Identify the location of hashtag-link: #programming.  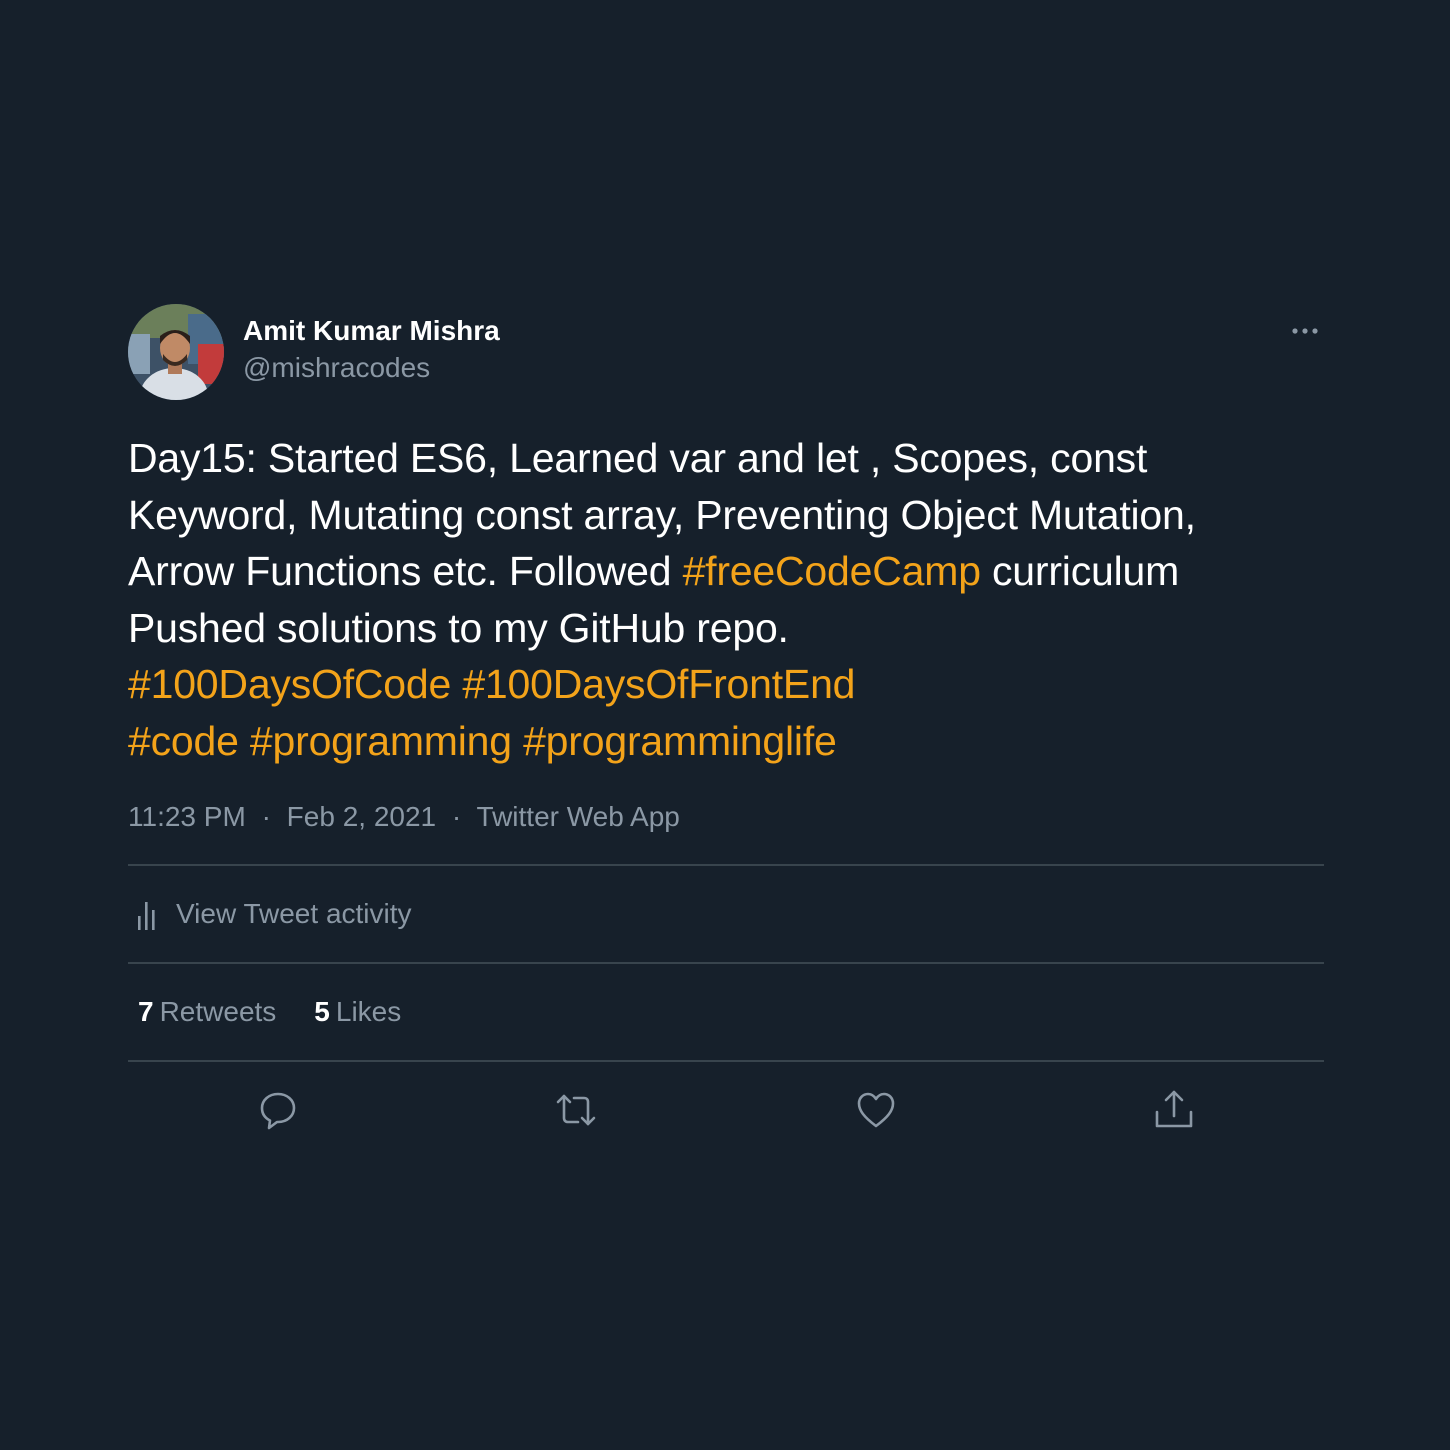
(381, 741).